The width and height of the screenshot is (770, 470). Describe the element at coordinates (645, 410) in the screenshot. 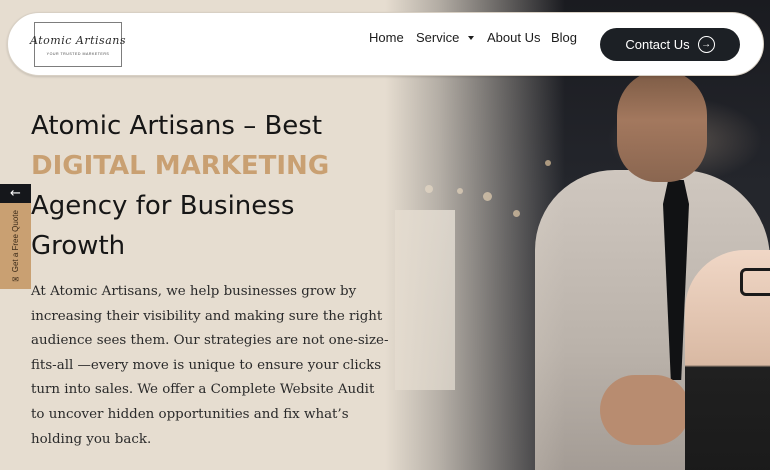

I see `person-hand` at that location.